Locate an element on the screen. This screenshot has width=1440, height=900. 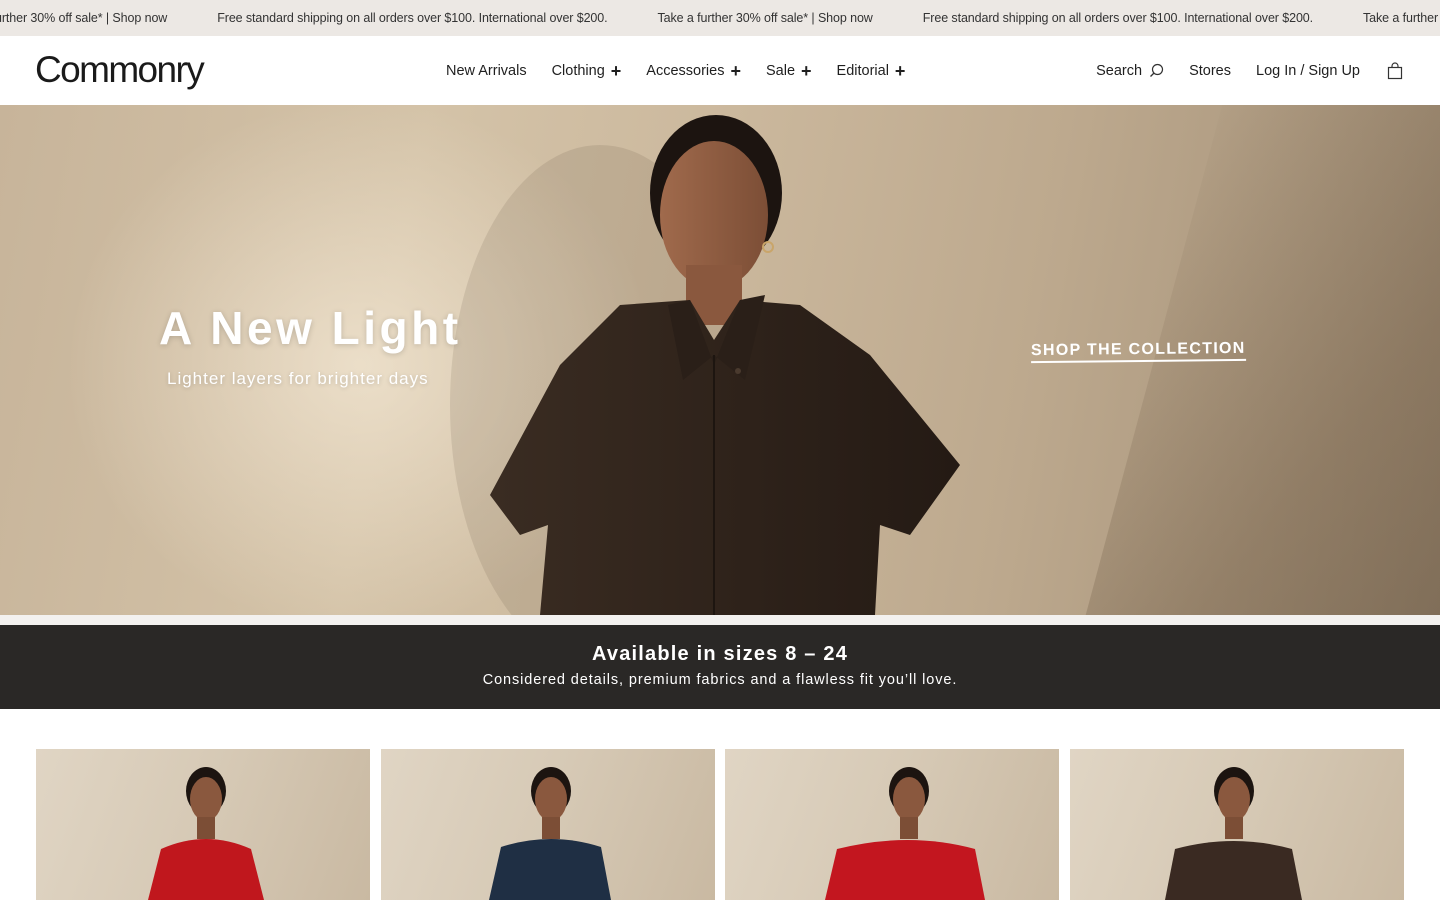
shop-collection-link: SHOP THE COLLECTION is located at coordinates (1138, 351).